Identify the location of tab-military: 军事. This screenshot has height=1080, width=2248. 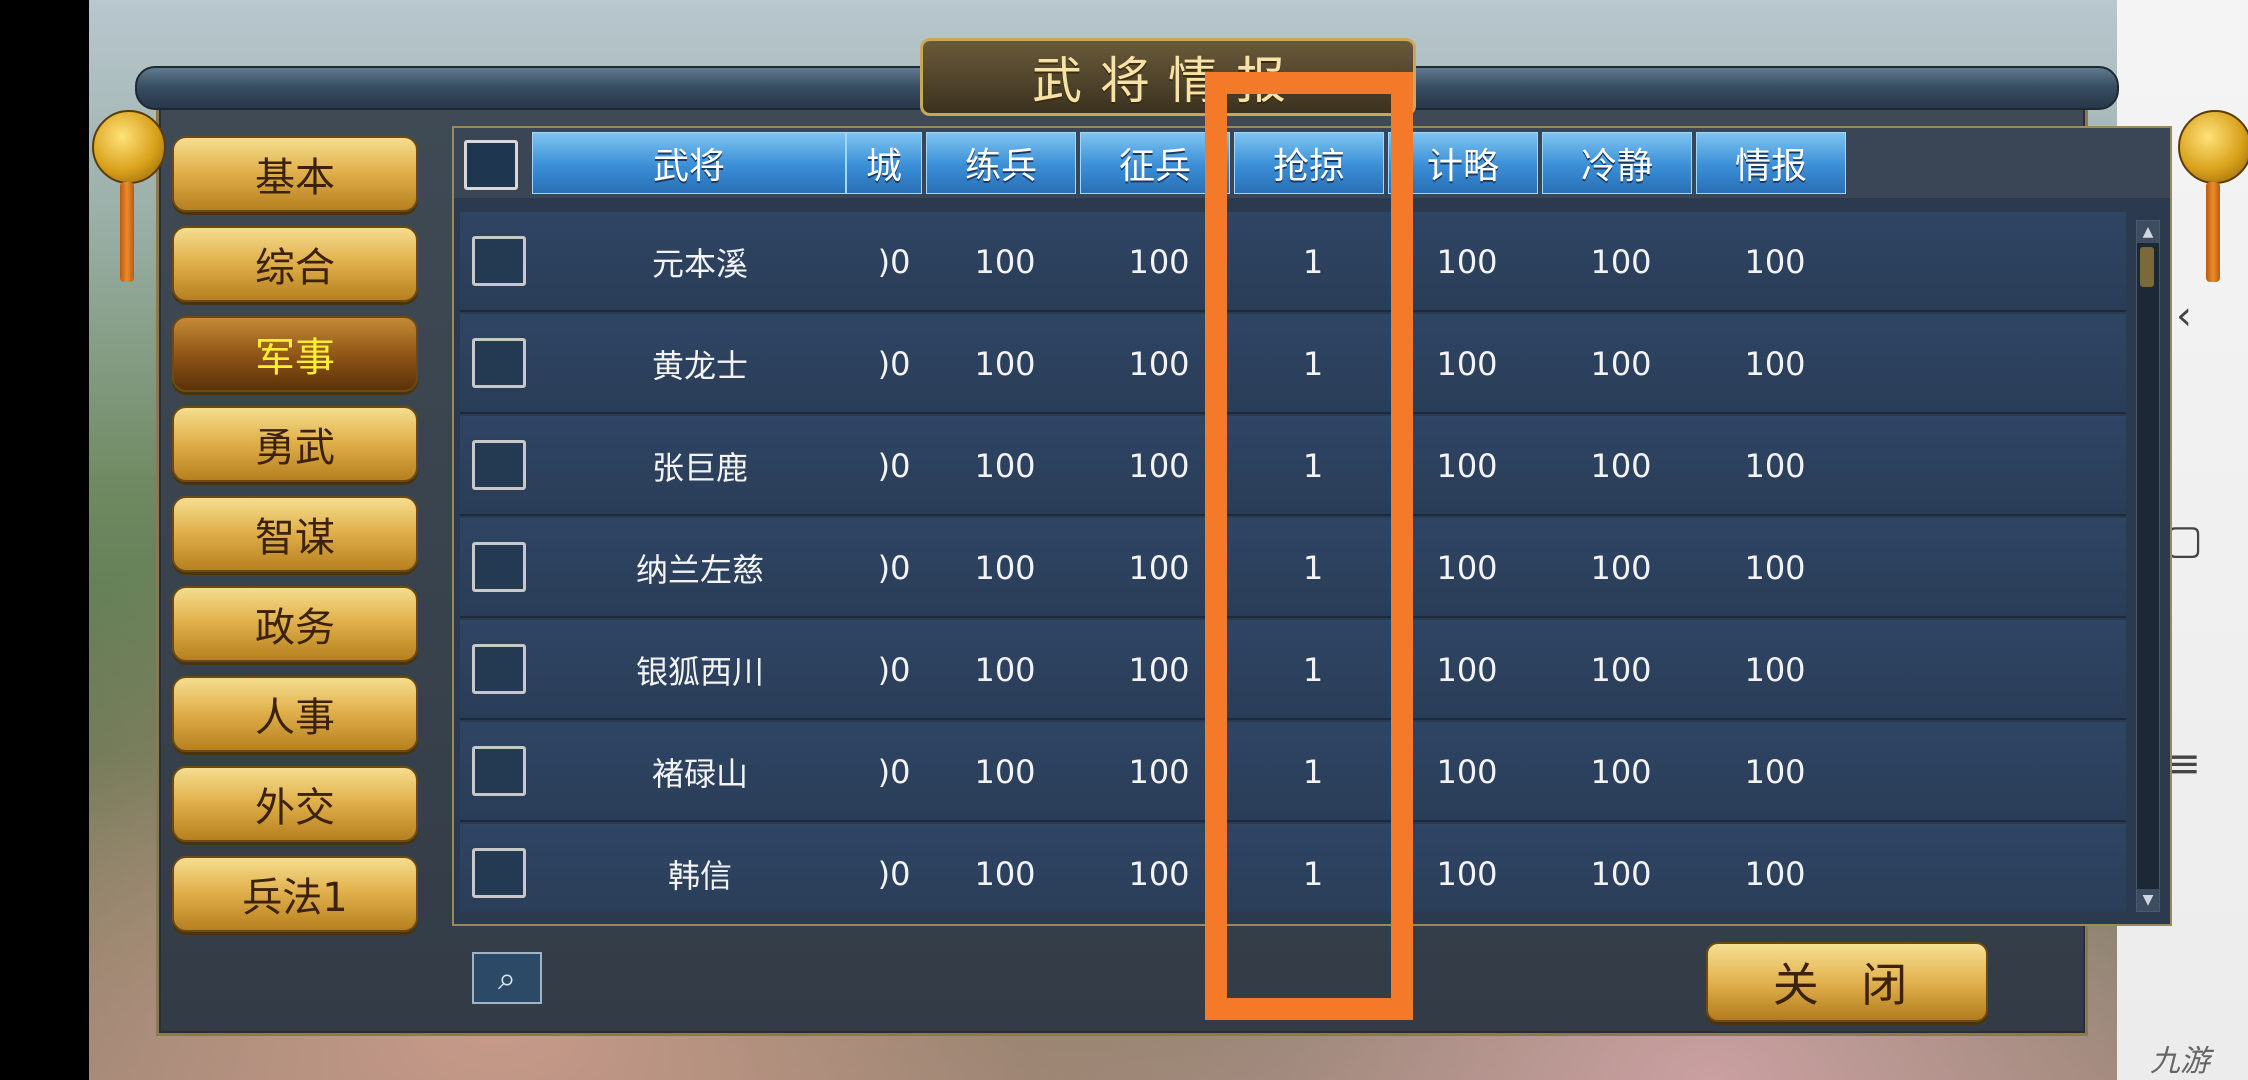
(295, 354).